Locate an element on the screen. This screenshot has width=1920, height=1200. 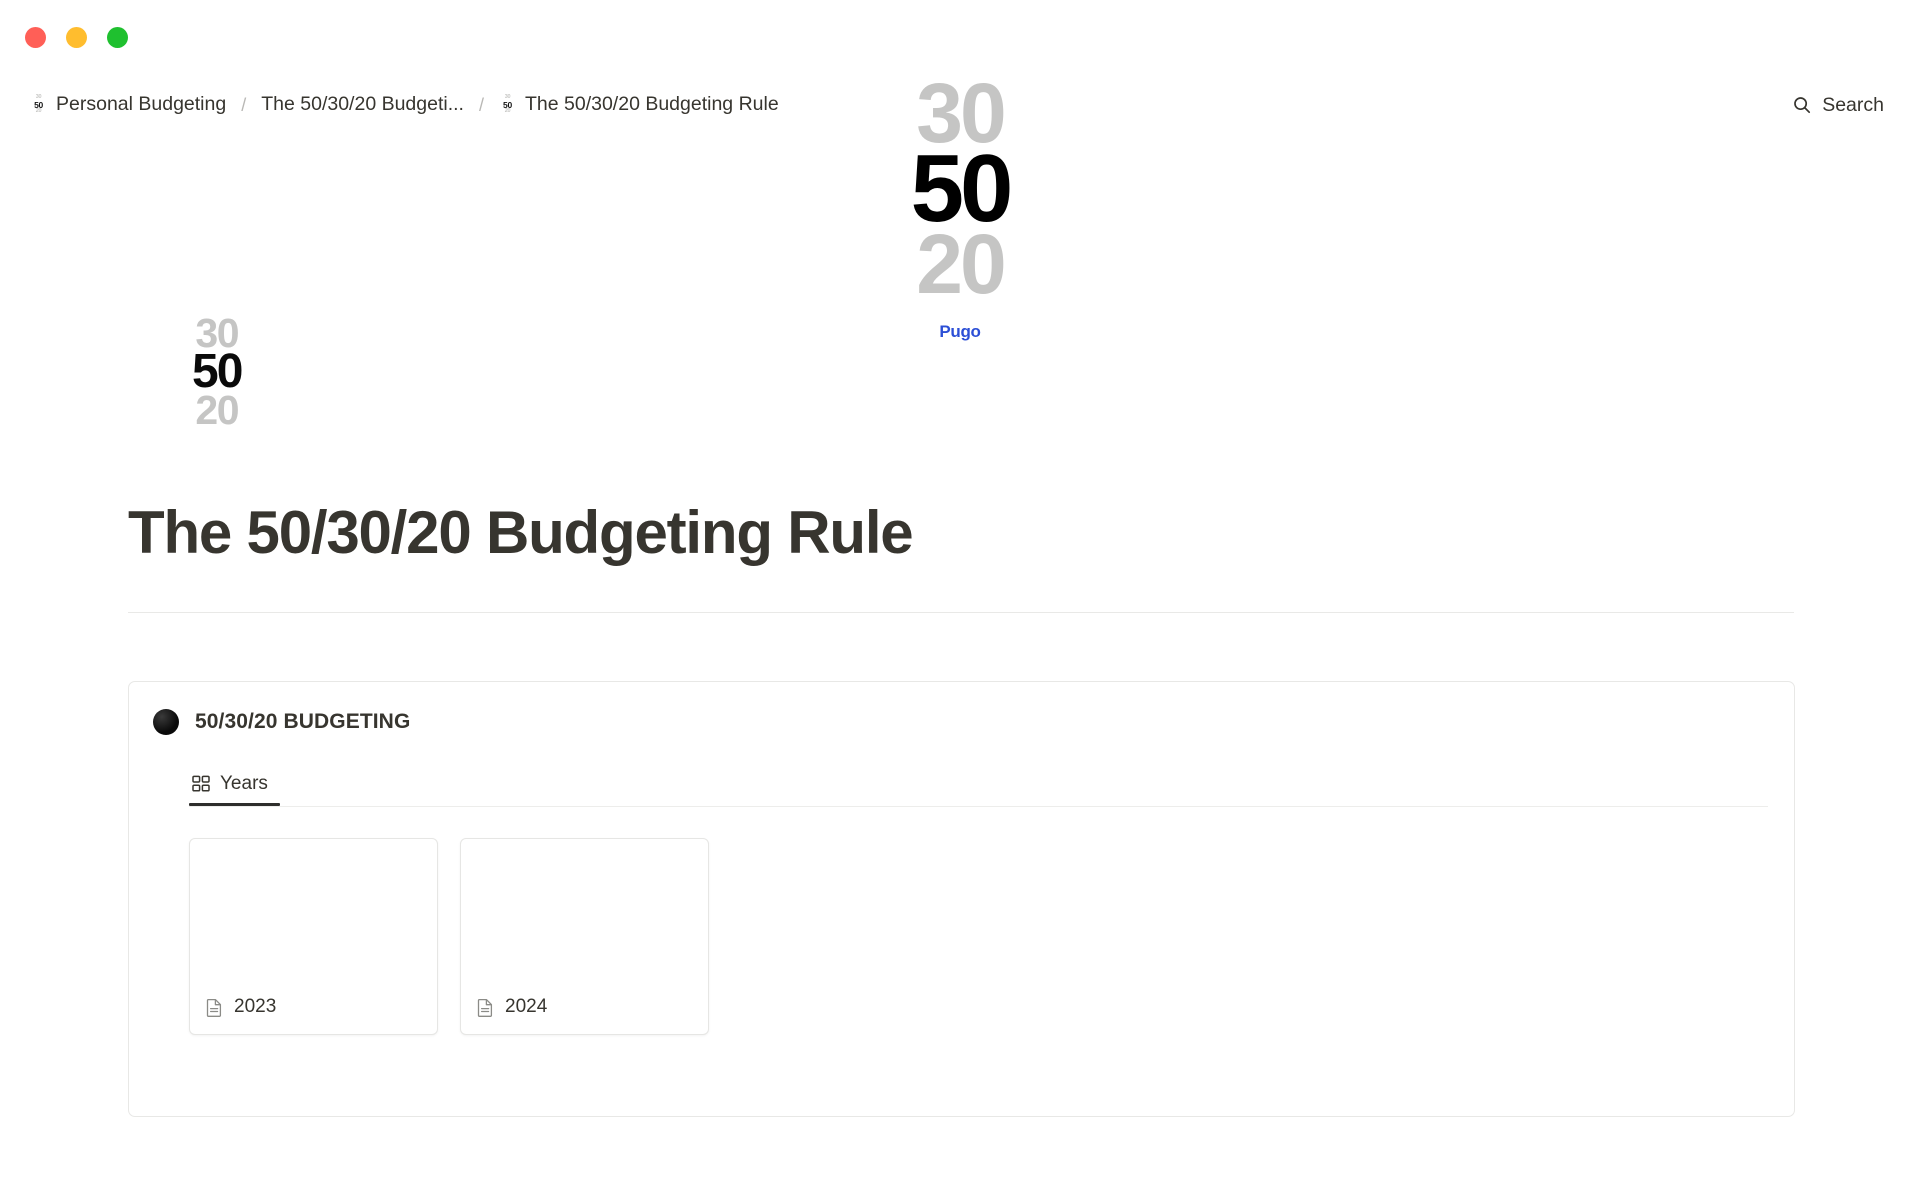
breadcrumb-item-current-page: 30 50 20 The 50/30/20 Budgeting Rule is located at coordinates (639, 105).